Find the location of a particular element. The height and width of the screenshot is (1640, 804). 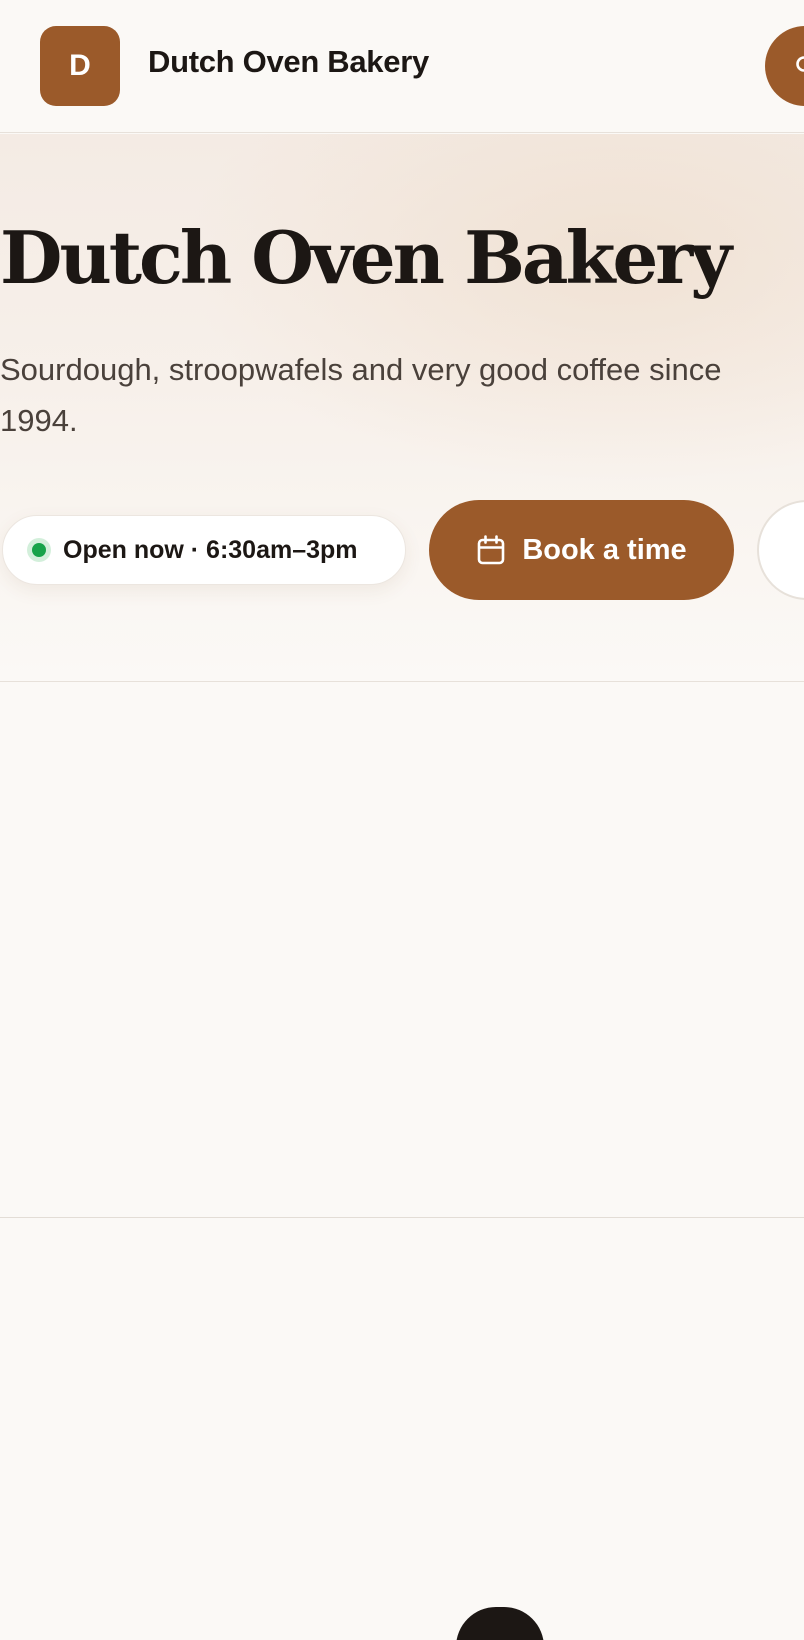

logo-letter: D is located at coordinates (80, 65).